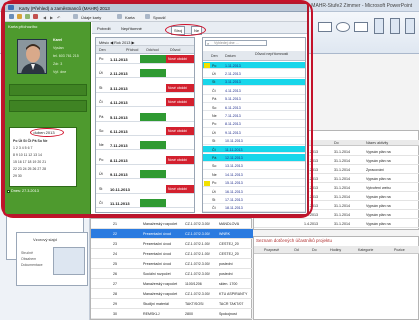 The width and height of the screenshot is (419, 320). Describe the element at coordinates (254, 200) in the screenshot. I see `day-row: St 17.11.2013` at that location.